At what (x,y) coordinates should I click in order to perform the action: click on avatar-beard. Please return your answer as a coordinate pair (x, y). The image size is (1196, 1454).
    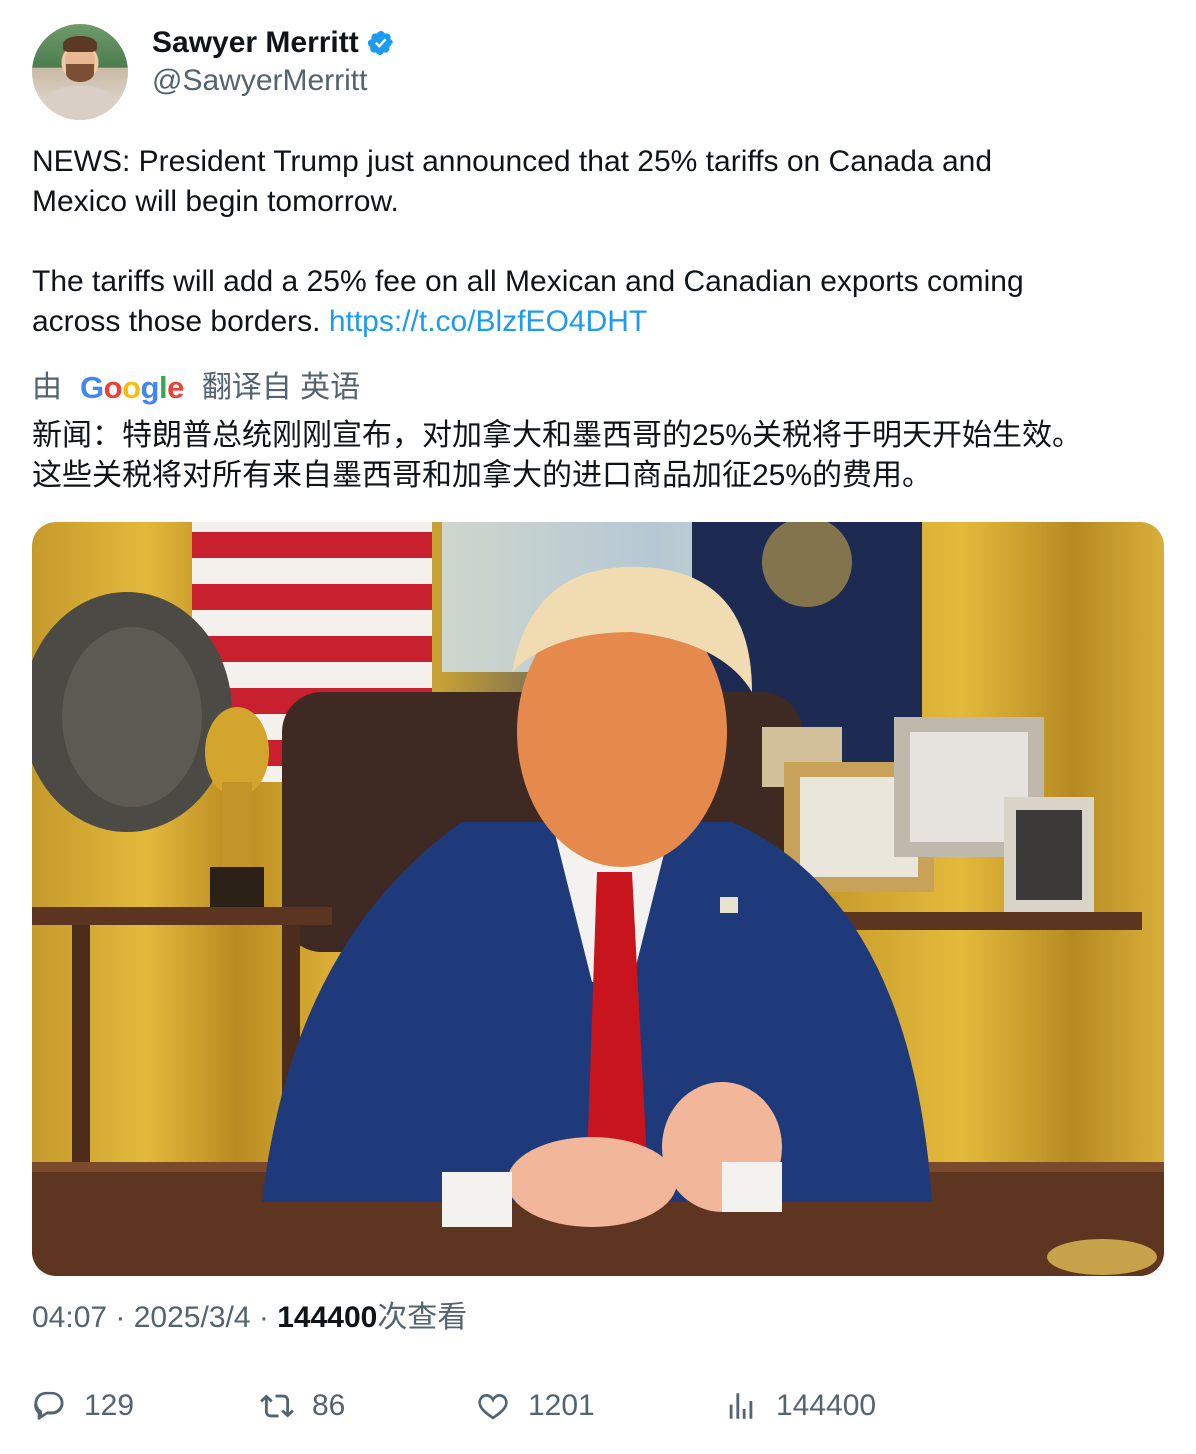
    Looking at the image, I should click on (80, 73).